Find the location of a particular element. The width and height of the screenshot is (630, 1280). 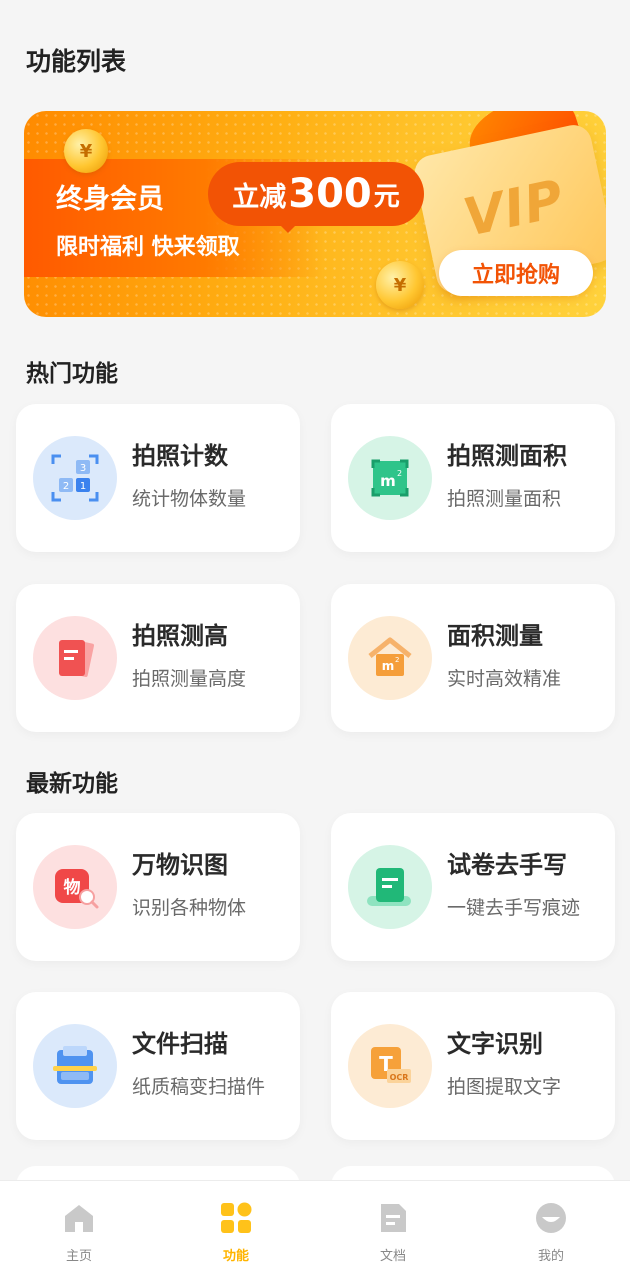

card-title: 文字识别 is located at coordinates (495, 1044).